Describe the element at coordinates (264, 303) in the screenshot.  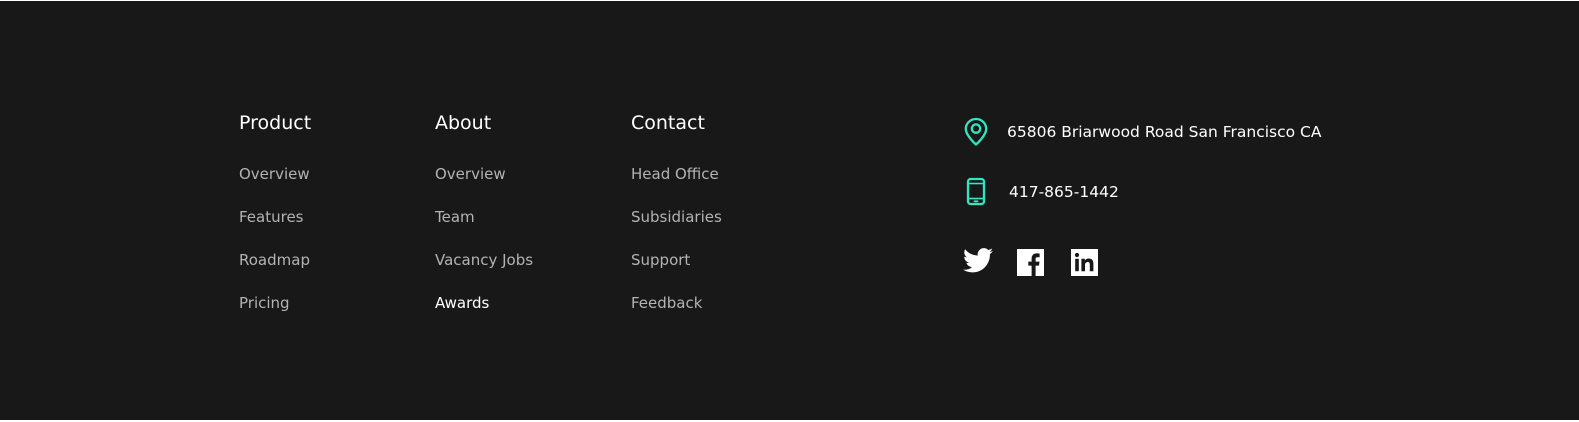
I see `footer-link-pricing: Pricing` at that location.